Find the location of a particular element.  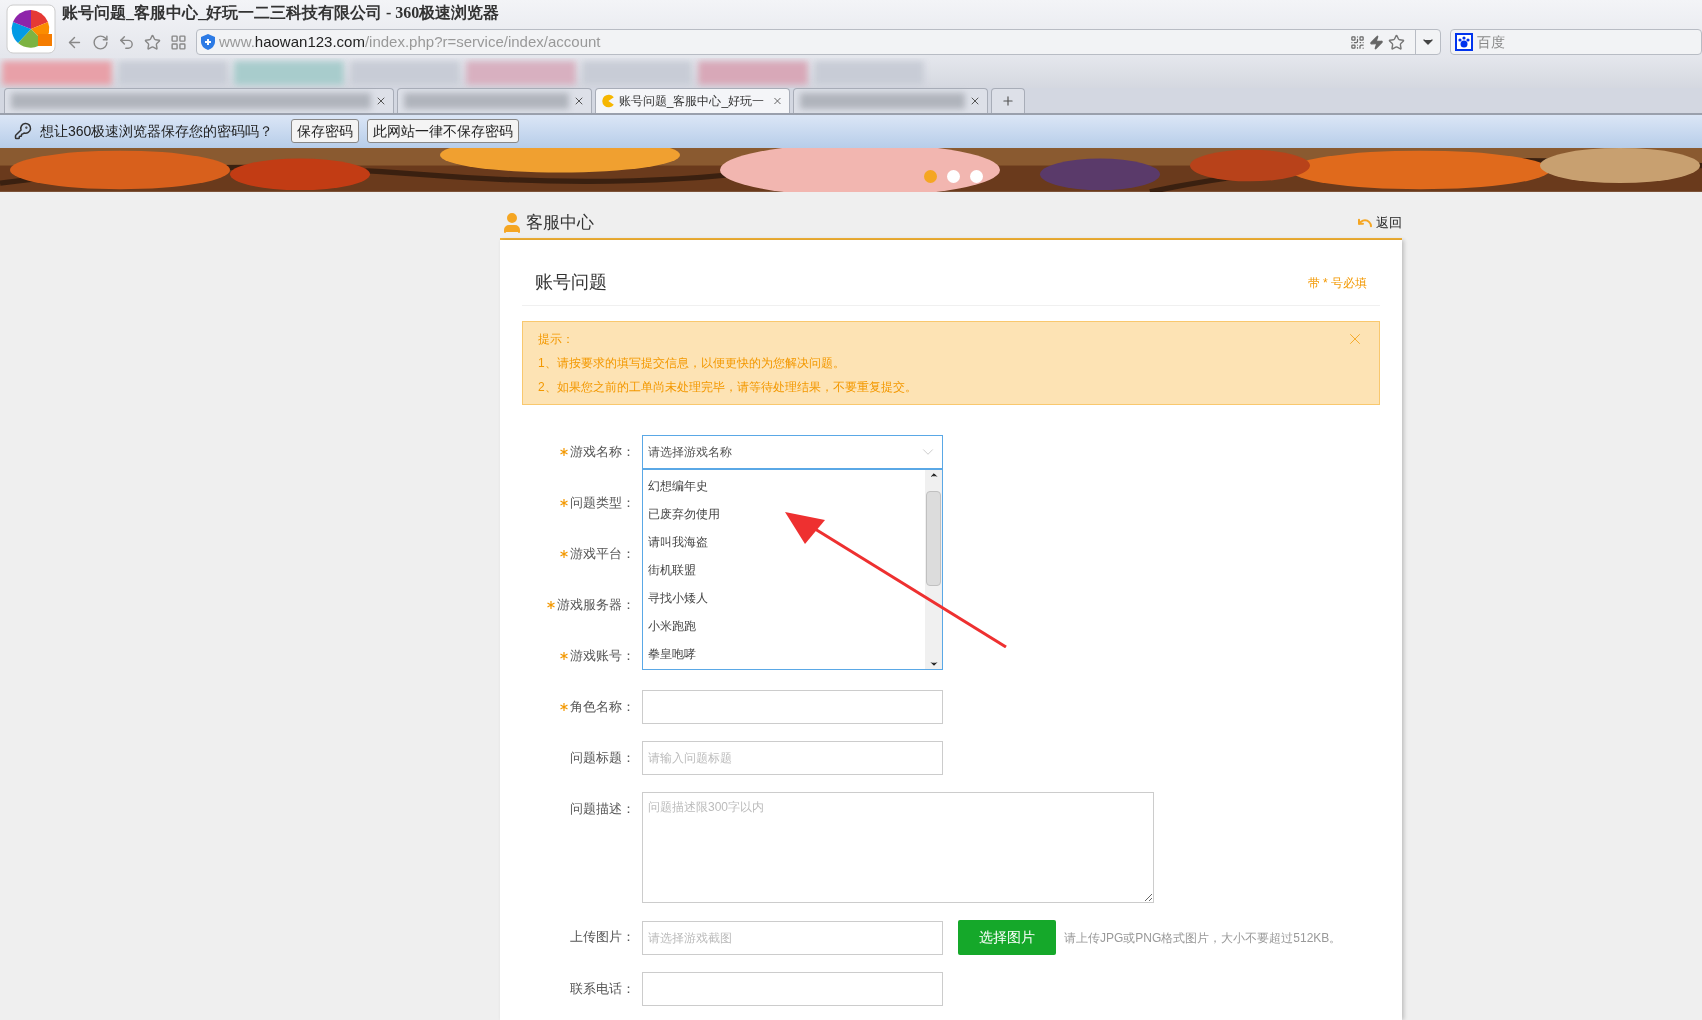

undo-icon is located at coordinates (126, 42).